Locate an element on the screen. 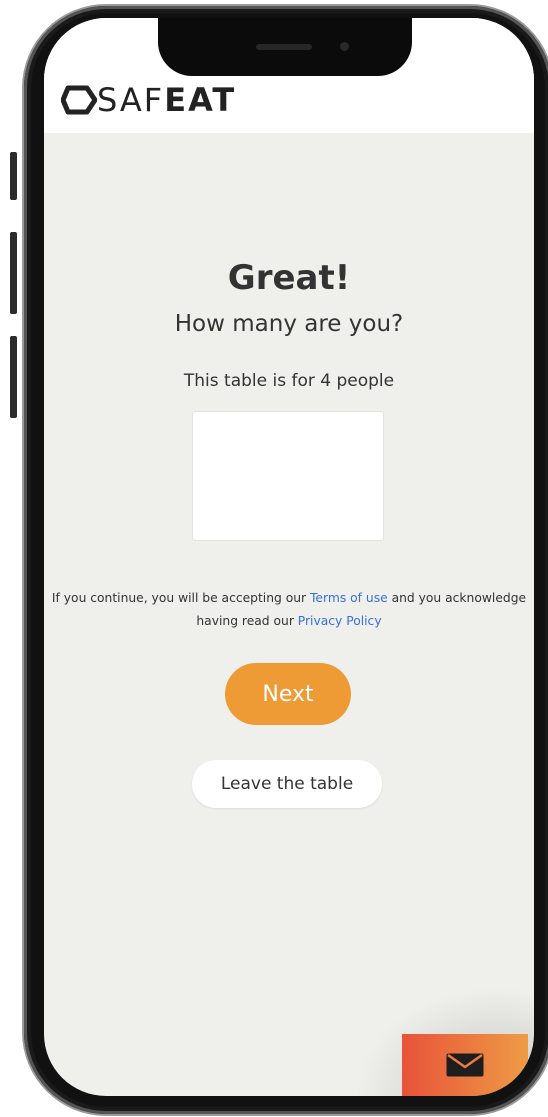 The height and width of the screenshot is (1117, 548). phone-notch is located at coordinates (285, 47).